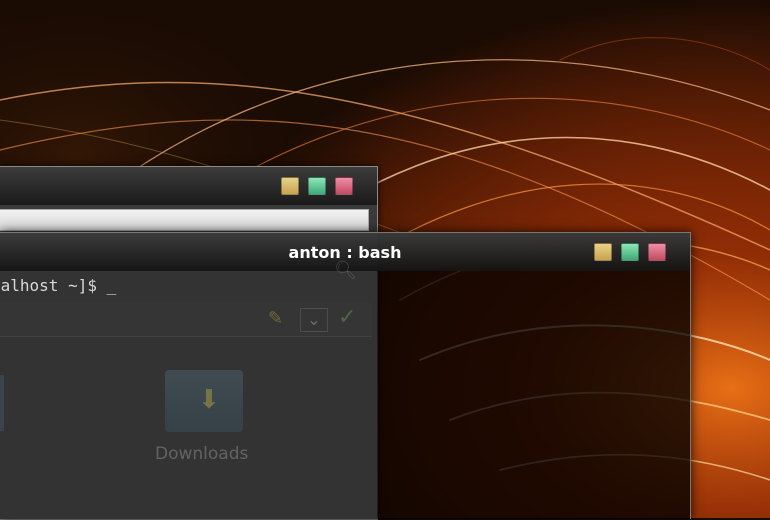 This screenshot has width=770, height=520. Describe the element at coordinates (184, 220) in the screenshot. I see `address-bar` at that location.